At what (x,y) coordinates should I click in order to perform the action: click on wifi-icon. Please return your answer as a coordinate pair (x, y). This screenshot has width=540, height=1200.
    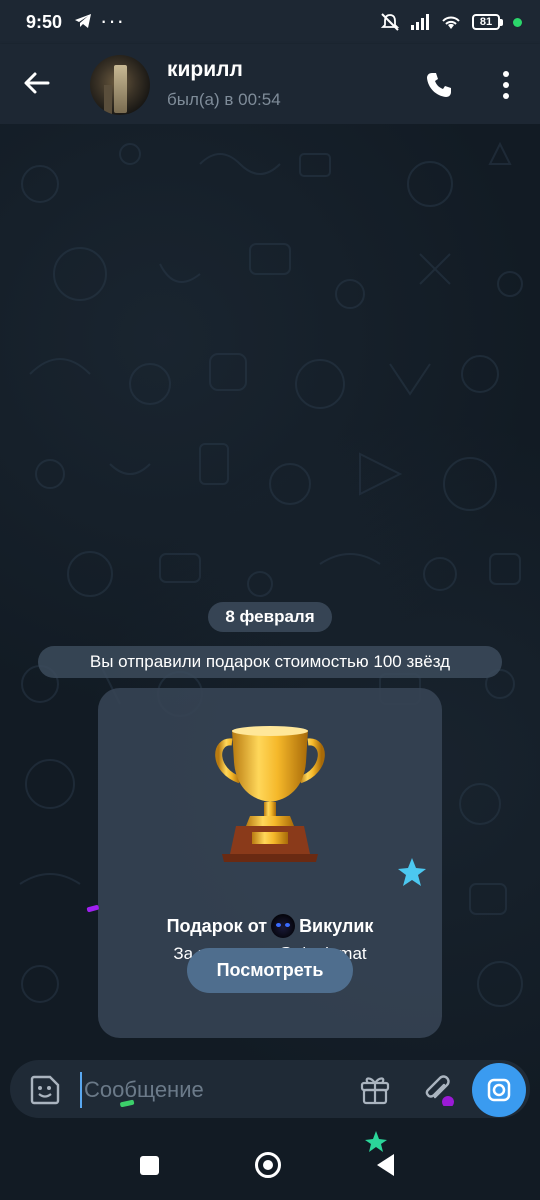
    Looking at the image, I should click on (451, 22).